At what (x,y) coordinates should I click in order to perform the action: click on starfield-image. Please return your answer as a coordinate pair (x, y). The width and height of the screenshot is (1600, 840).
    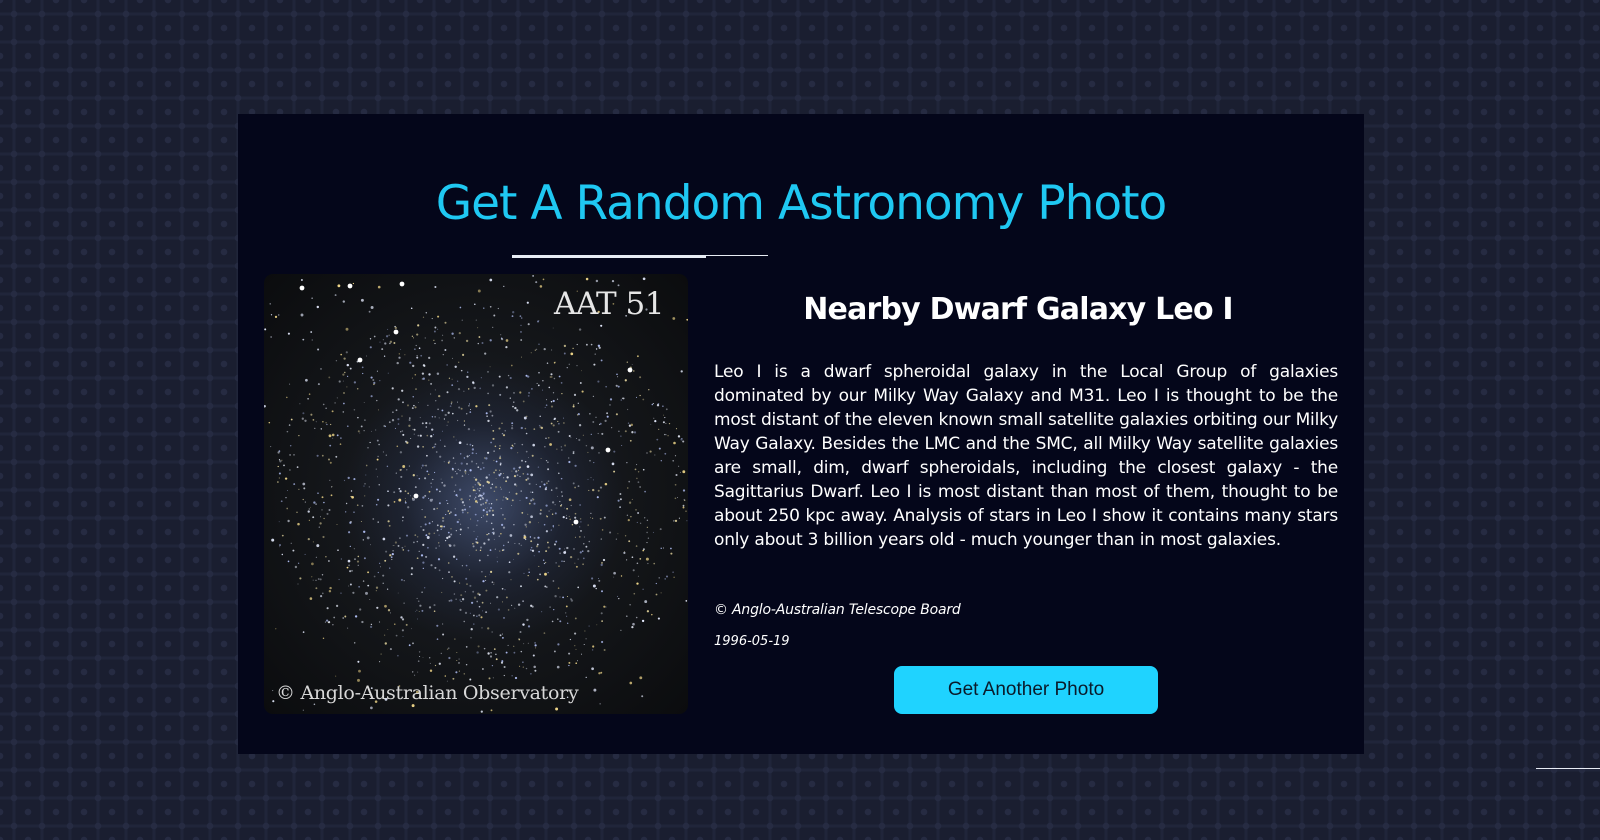
    Looking at the image, I should click on (476, 494).